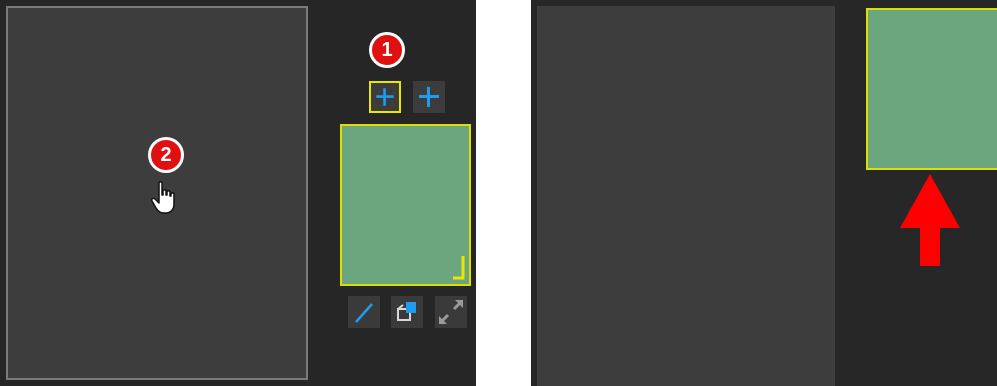  I want to click on add-frame-after-button, so click(429, 97).